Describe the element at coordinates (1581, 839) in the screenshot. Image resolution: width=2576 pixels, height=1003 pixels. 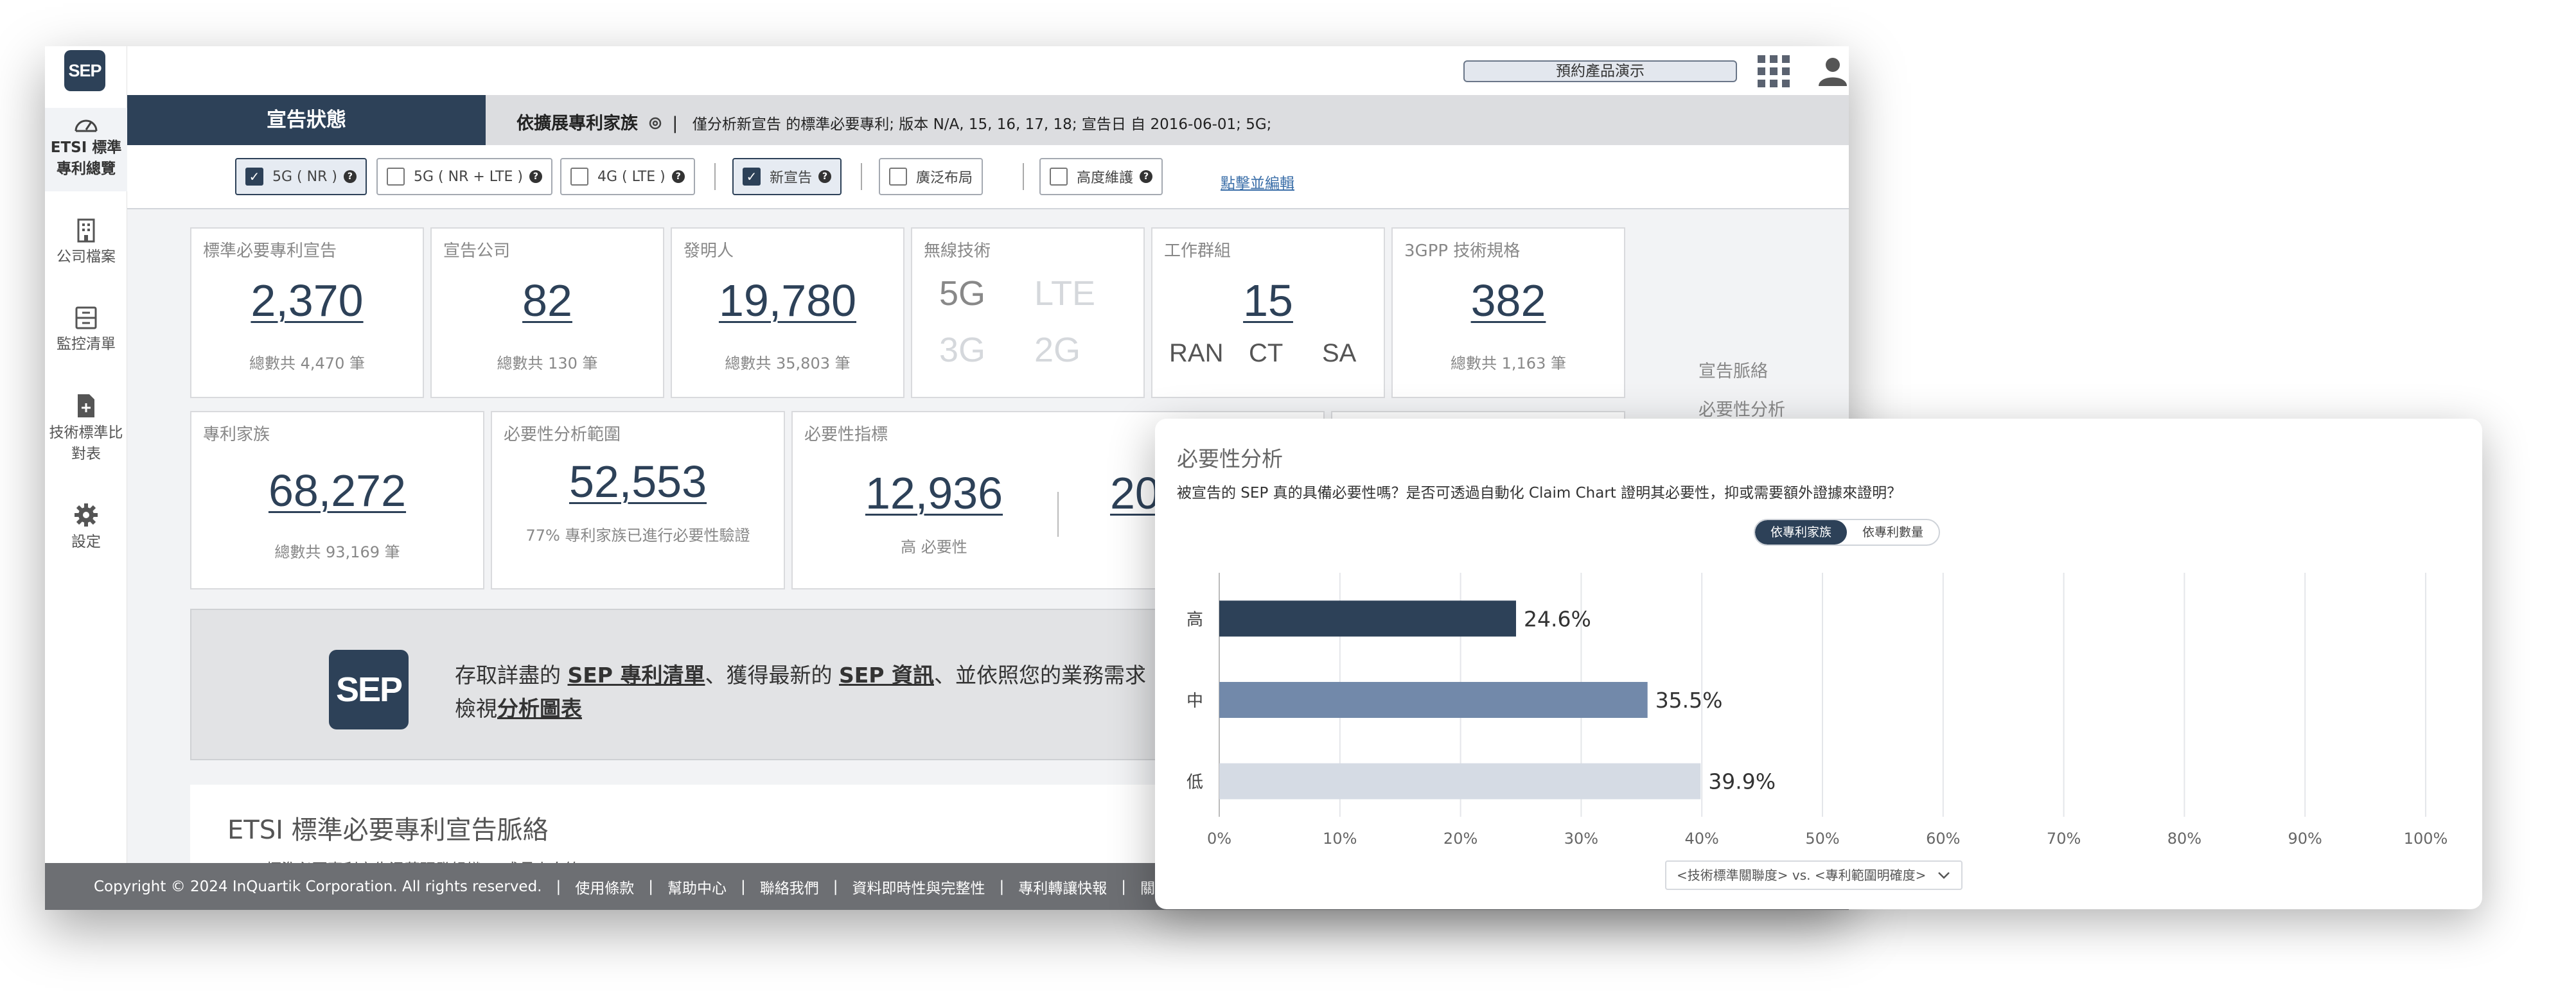
I see `x-tick-label: 30%` at that location.